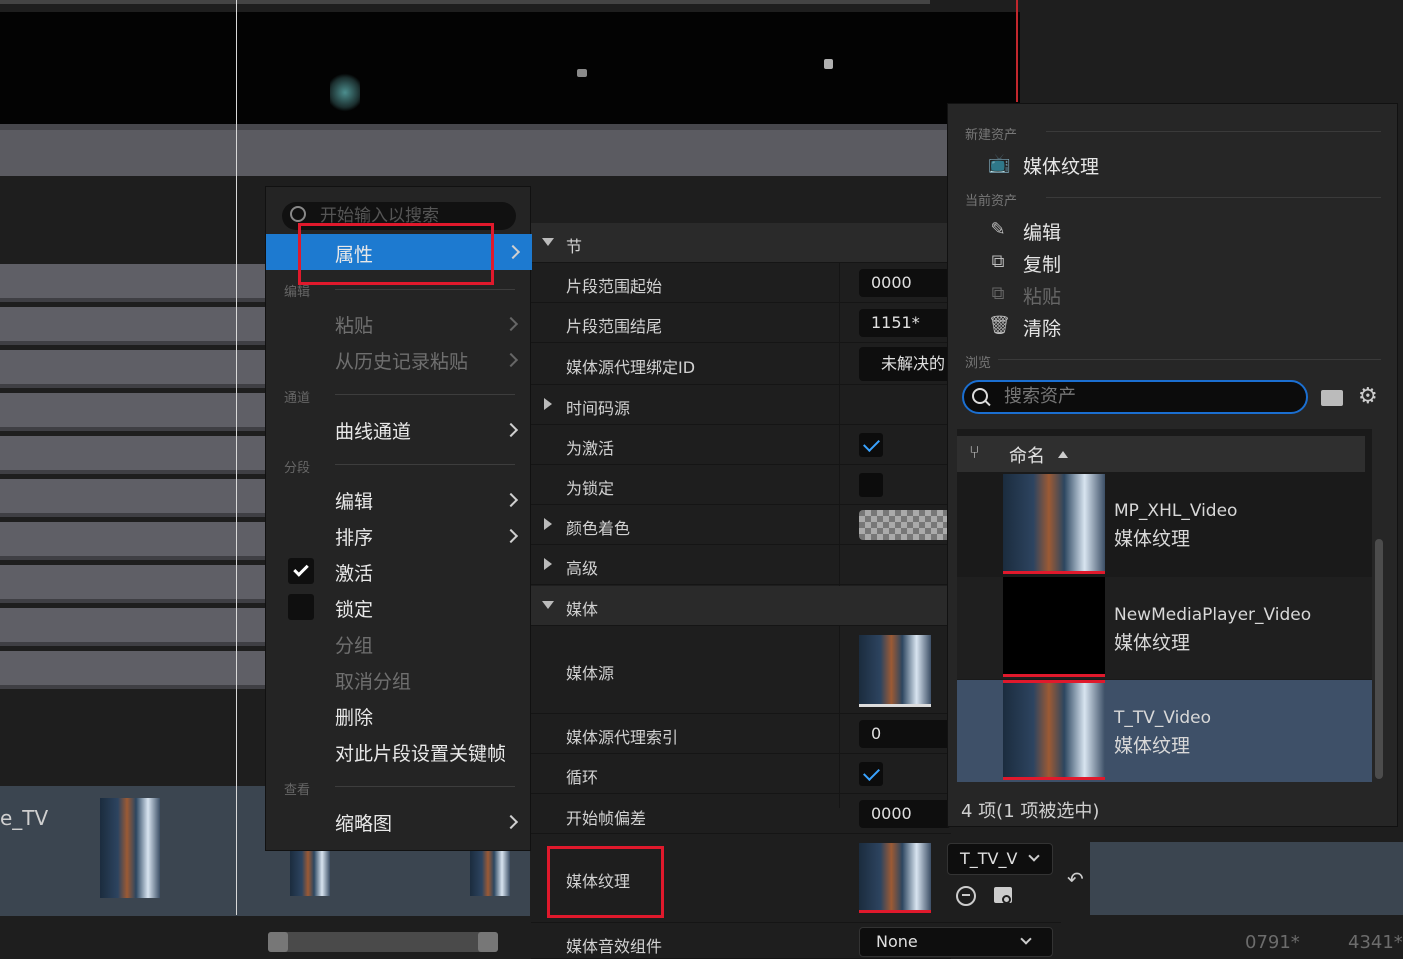  What do you see at coordinates (956, 942) in the screenshot?
I see `audio-dropdown: None` at bounding box center [956, 942].